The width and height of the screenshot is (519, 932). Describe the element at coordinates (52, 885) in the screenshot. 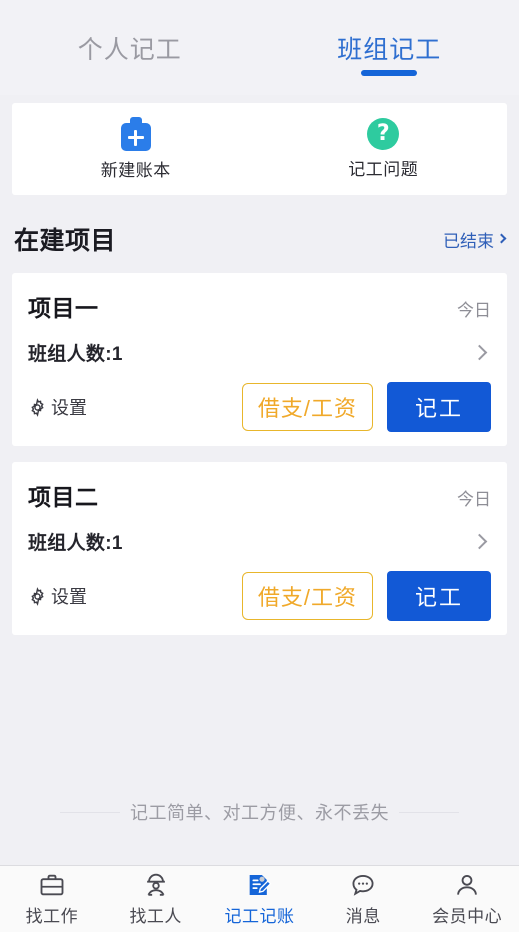

I see `briefcase-icon` at that location.